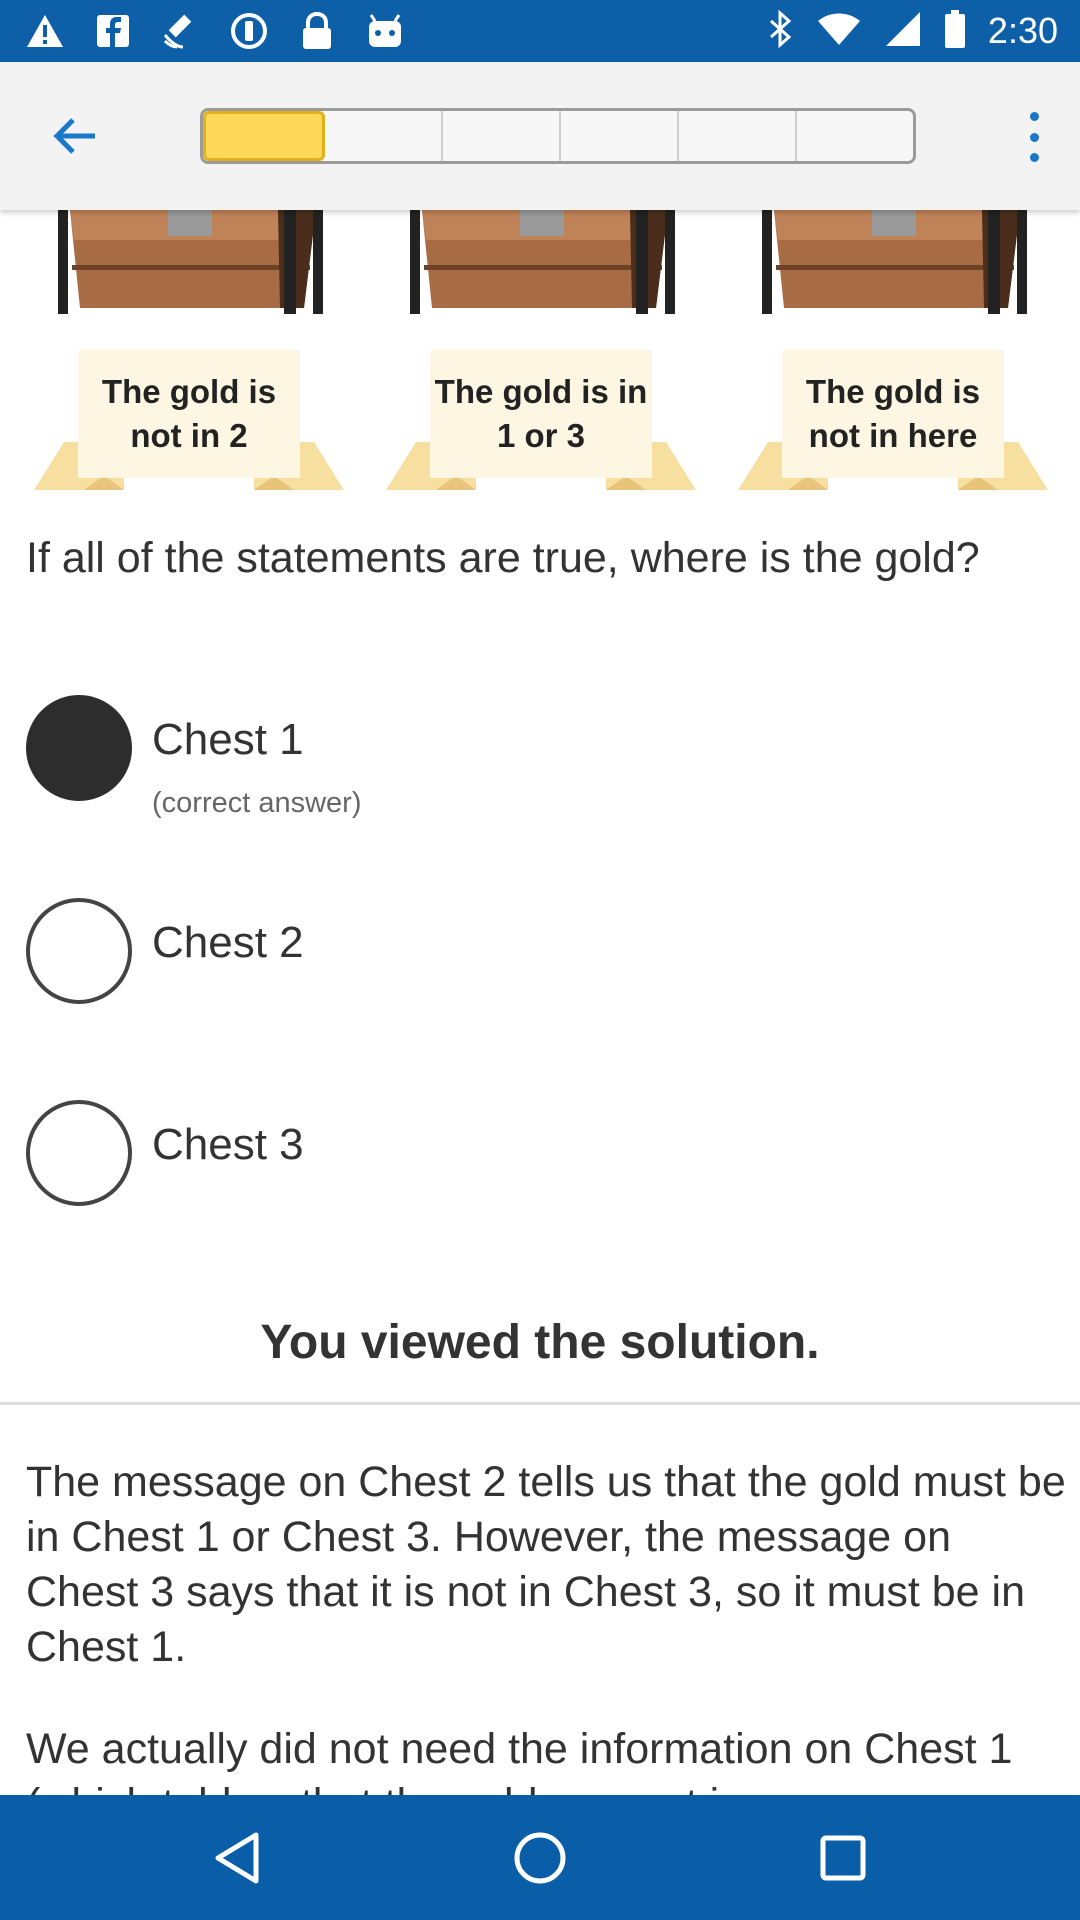  Describe the element at coordinates (540, 1342) in the screenshot. I see `solution-heading: You viewed the solution.` at that location.